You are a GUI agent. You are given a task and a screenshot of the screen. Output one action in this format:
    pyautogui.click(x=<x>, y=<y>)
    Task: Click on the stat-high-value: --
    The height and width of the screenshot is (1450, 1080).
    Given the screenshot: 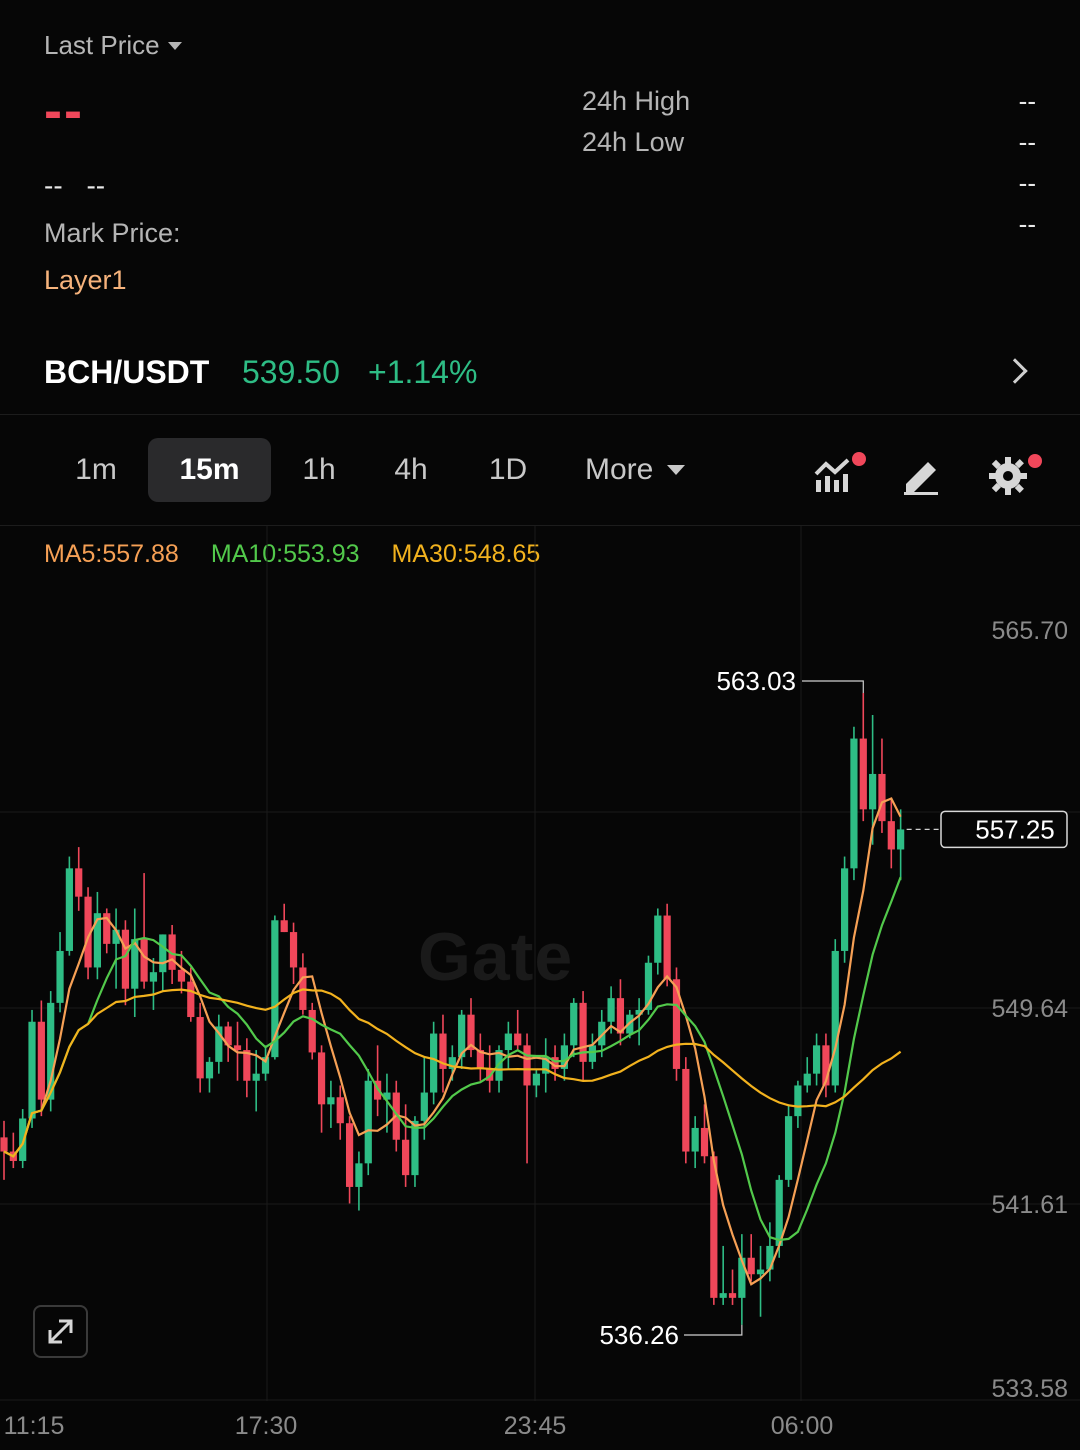 What is the action you would take?
    pyautogui.click(x=1027, y=101)
    